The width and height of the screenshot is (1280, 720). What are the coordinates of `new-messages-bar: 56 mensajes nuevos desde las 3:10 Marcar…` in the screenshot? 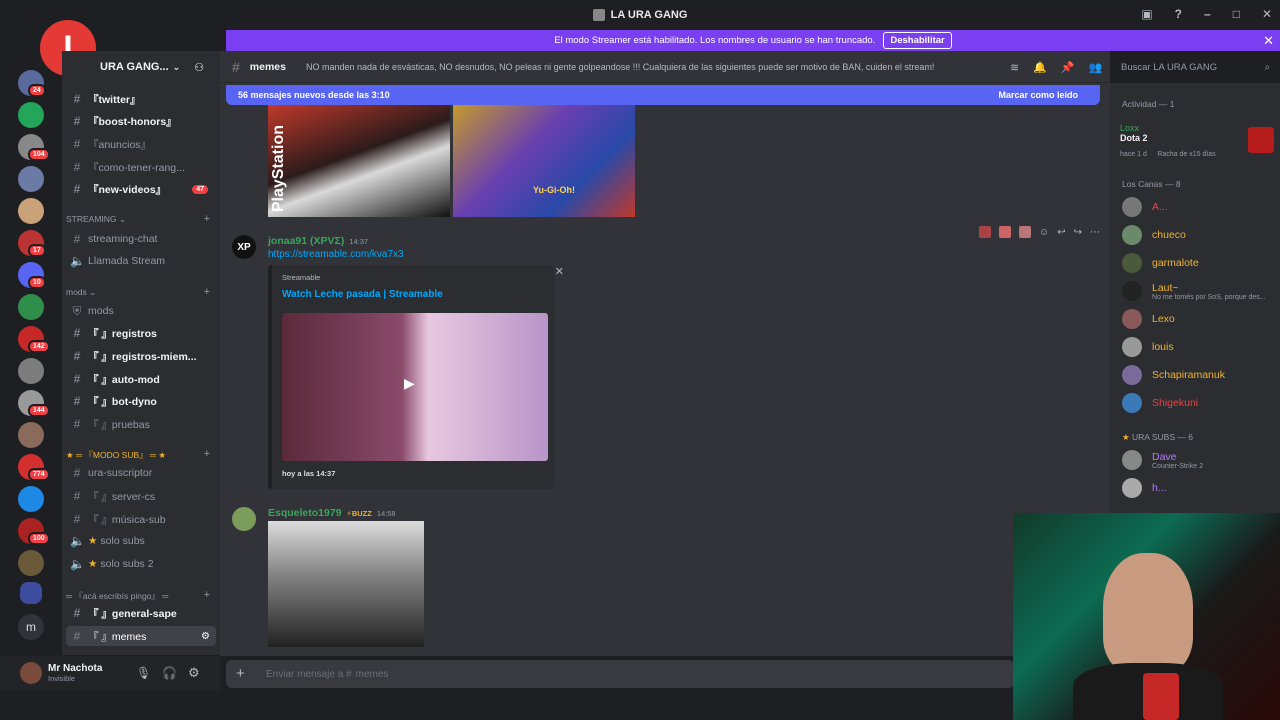 It's located at (663, 95).